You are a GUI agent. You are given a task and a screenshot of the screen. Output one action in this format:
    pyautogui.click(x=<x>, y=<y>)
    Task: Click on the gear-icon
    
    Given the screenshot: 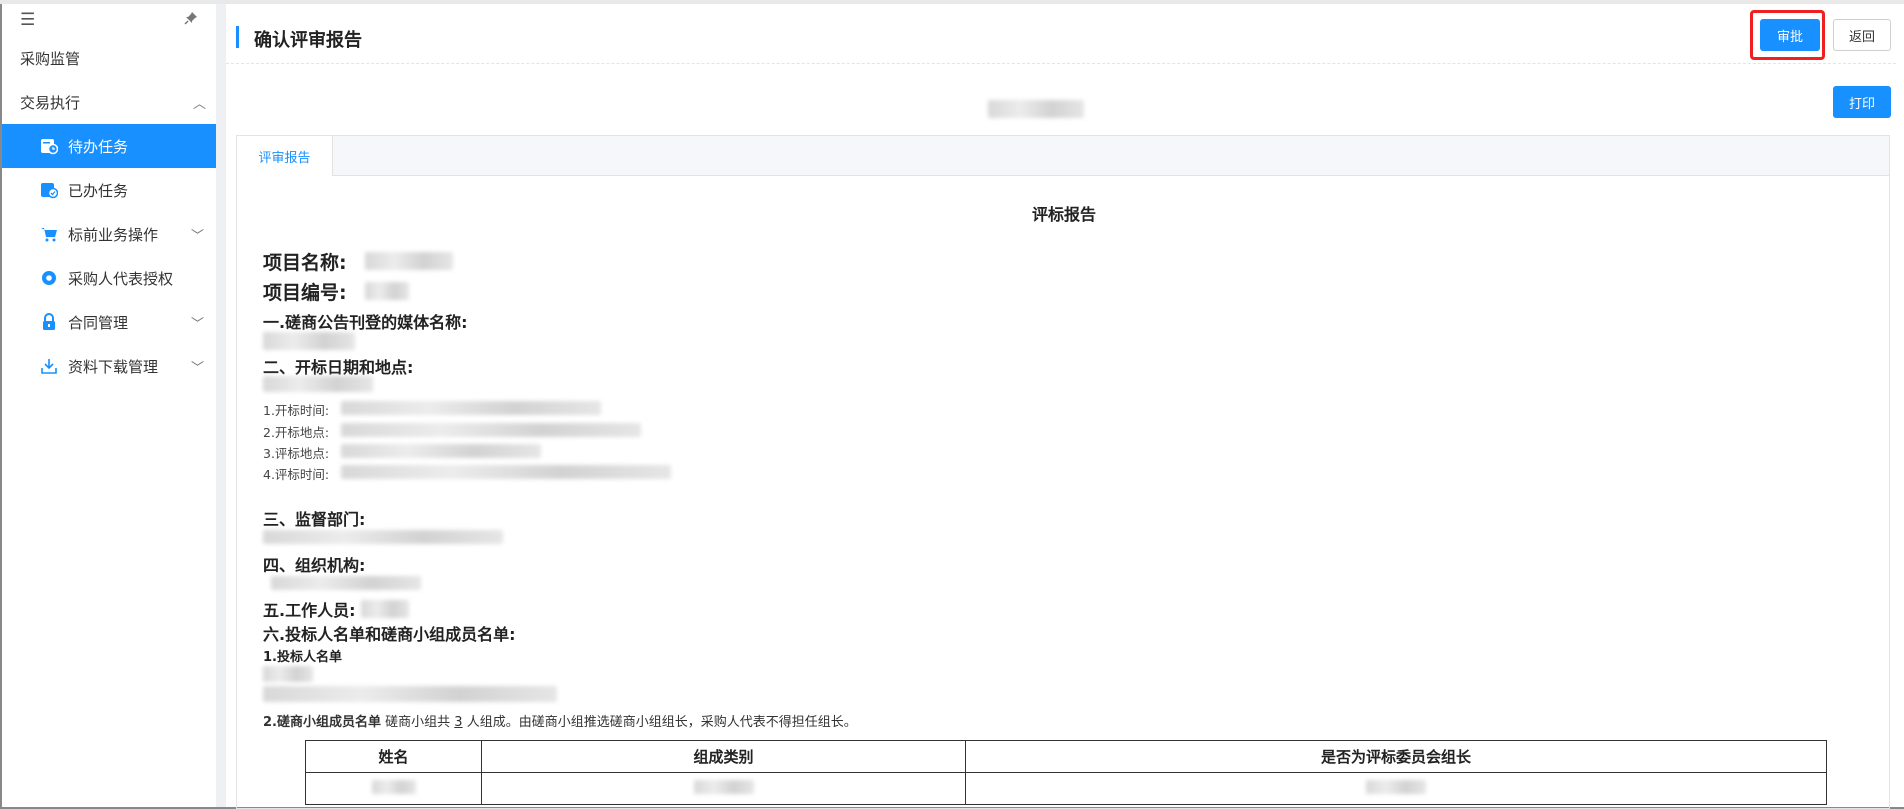 What is the action you would take?
    pyautogui.click(x=49, y=278)
    